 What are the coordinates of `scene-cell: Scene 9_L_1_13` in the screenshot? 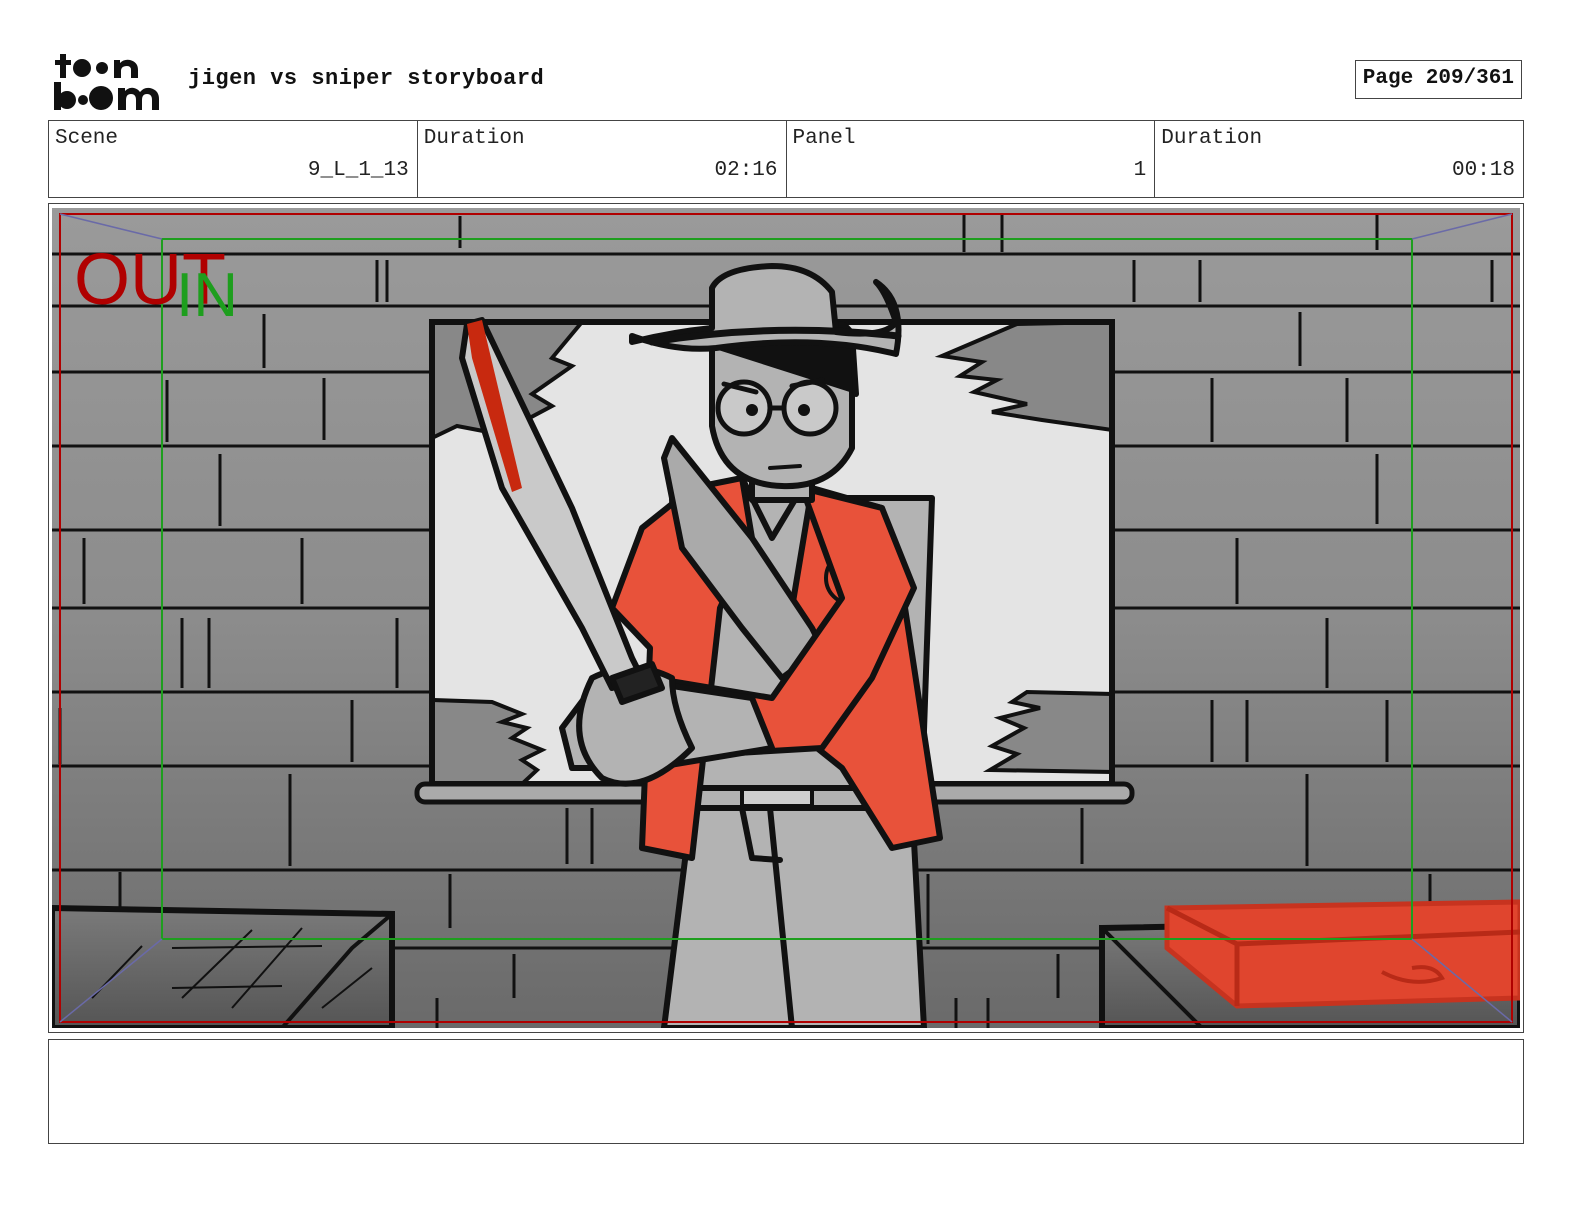 It's located at (233, 159).